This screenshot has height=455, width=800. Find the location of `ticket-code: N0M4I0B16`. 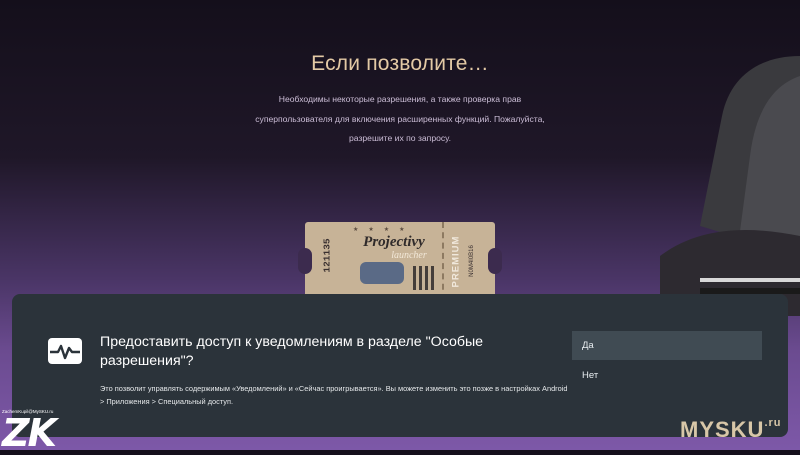

ticket-code: N0M4I0B16 is located at coordinates (472, 261).